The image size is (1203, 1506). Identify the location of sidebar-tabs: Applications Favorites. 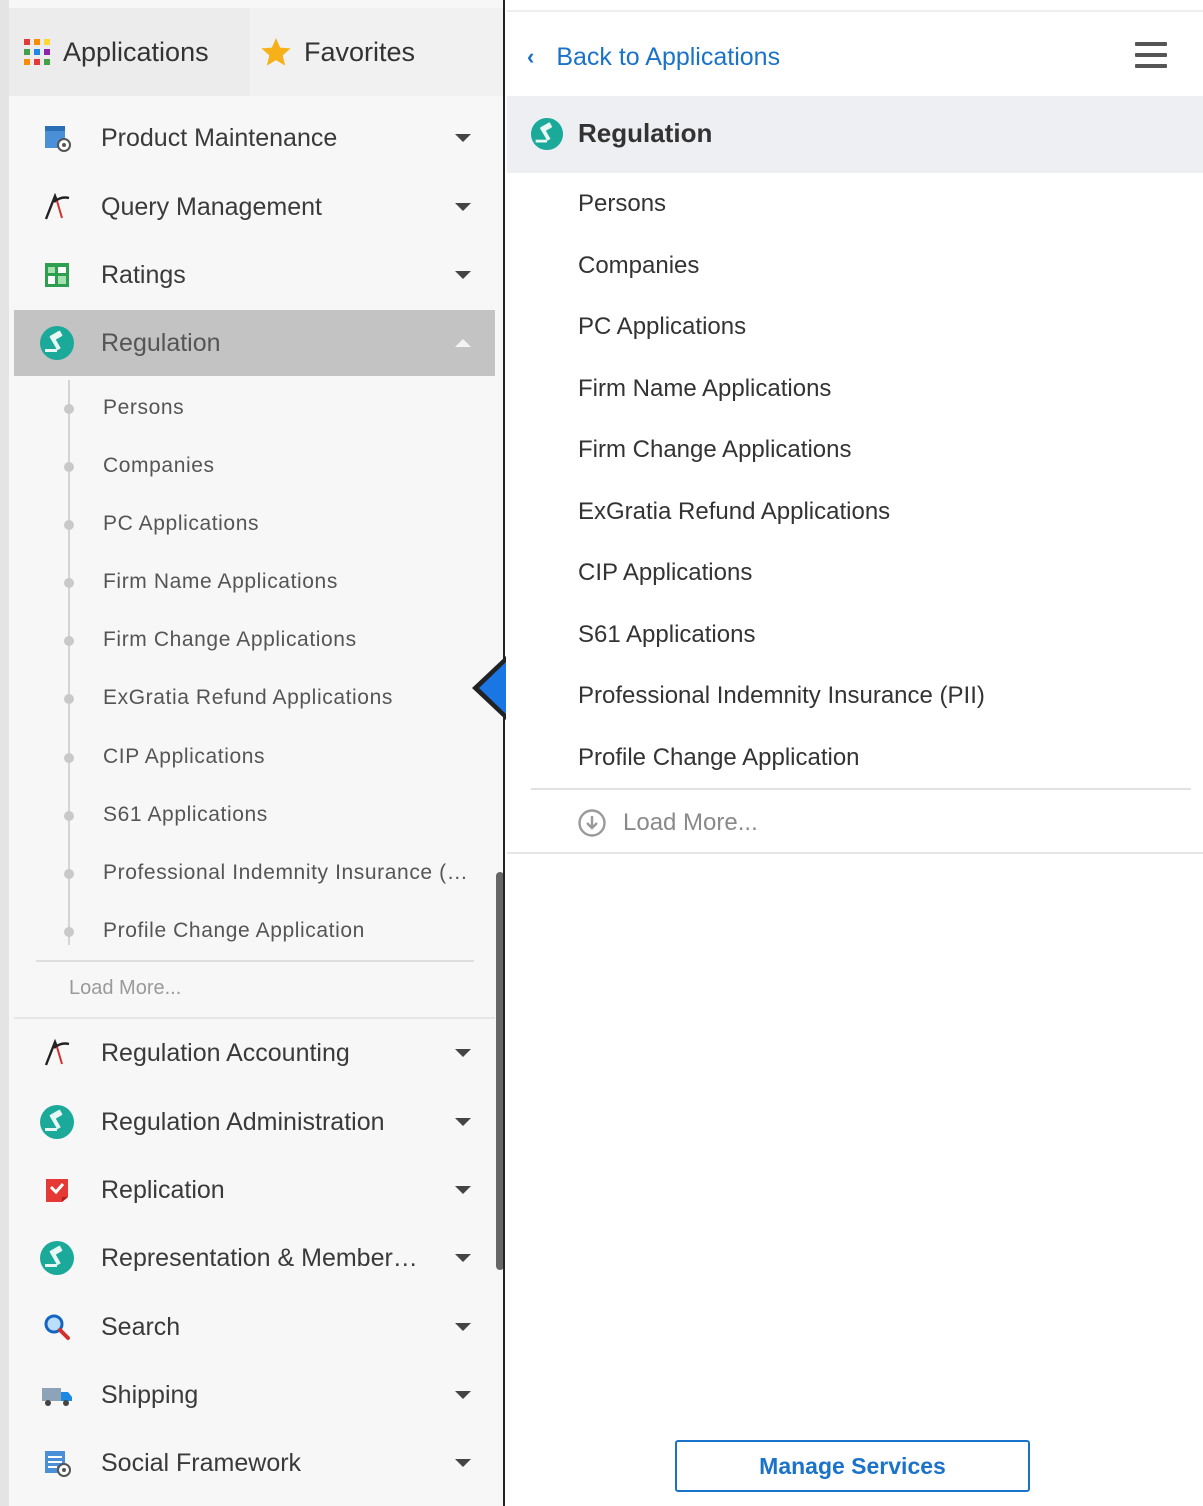
(256, 52).